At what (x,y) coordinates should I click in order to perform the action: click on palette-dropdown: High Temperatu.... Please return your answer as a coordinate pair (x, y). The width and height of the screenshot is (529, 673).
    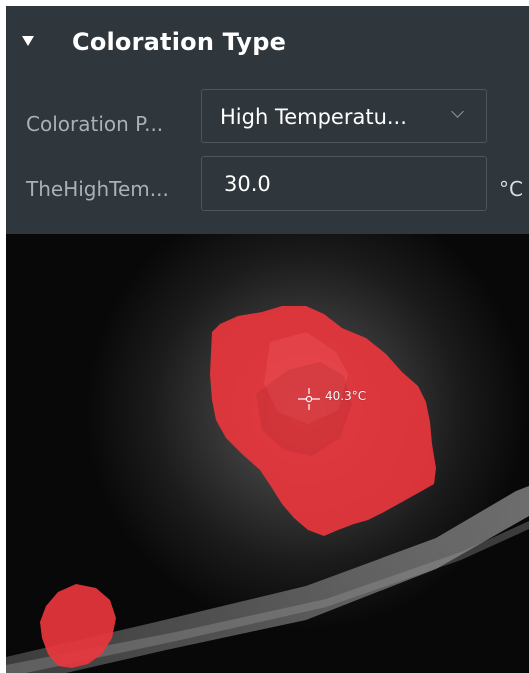
    Looking at the image, I should click on (344, 116).